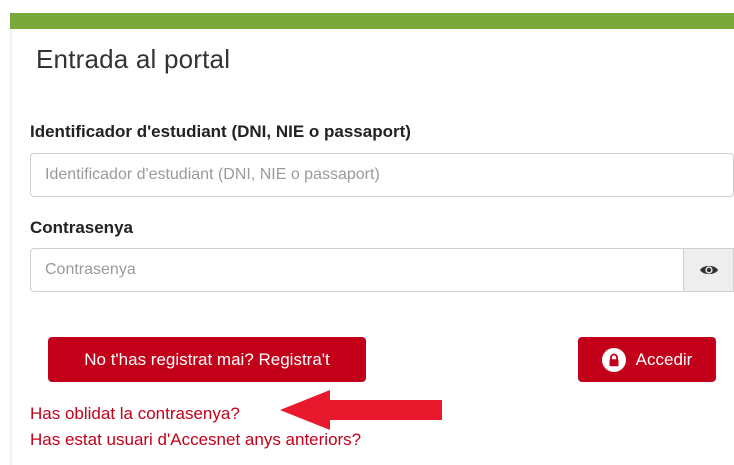 The width and height of the screenshot is (734, 465). What do you see at coordinates (372, 21) in the screenshot?
I see `header-accent-bar` at bounding box center [372, 21].